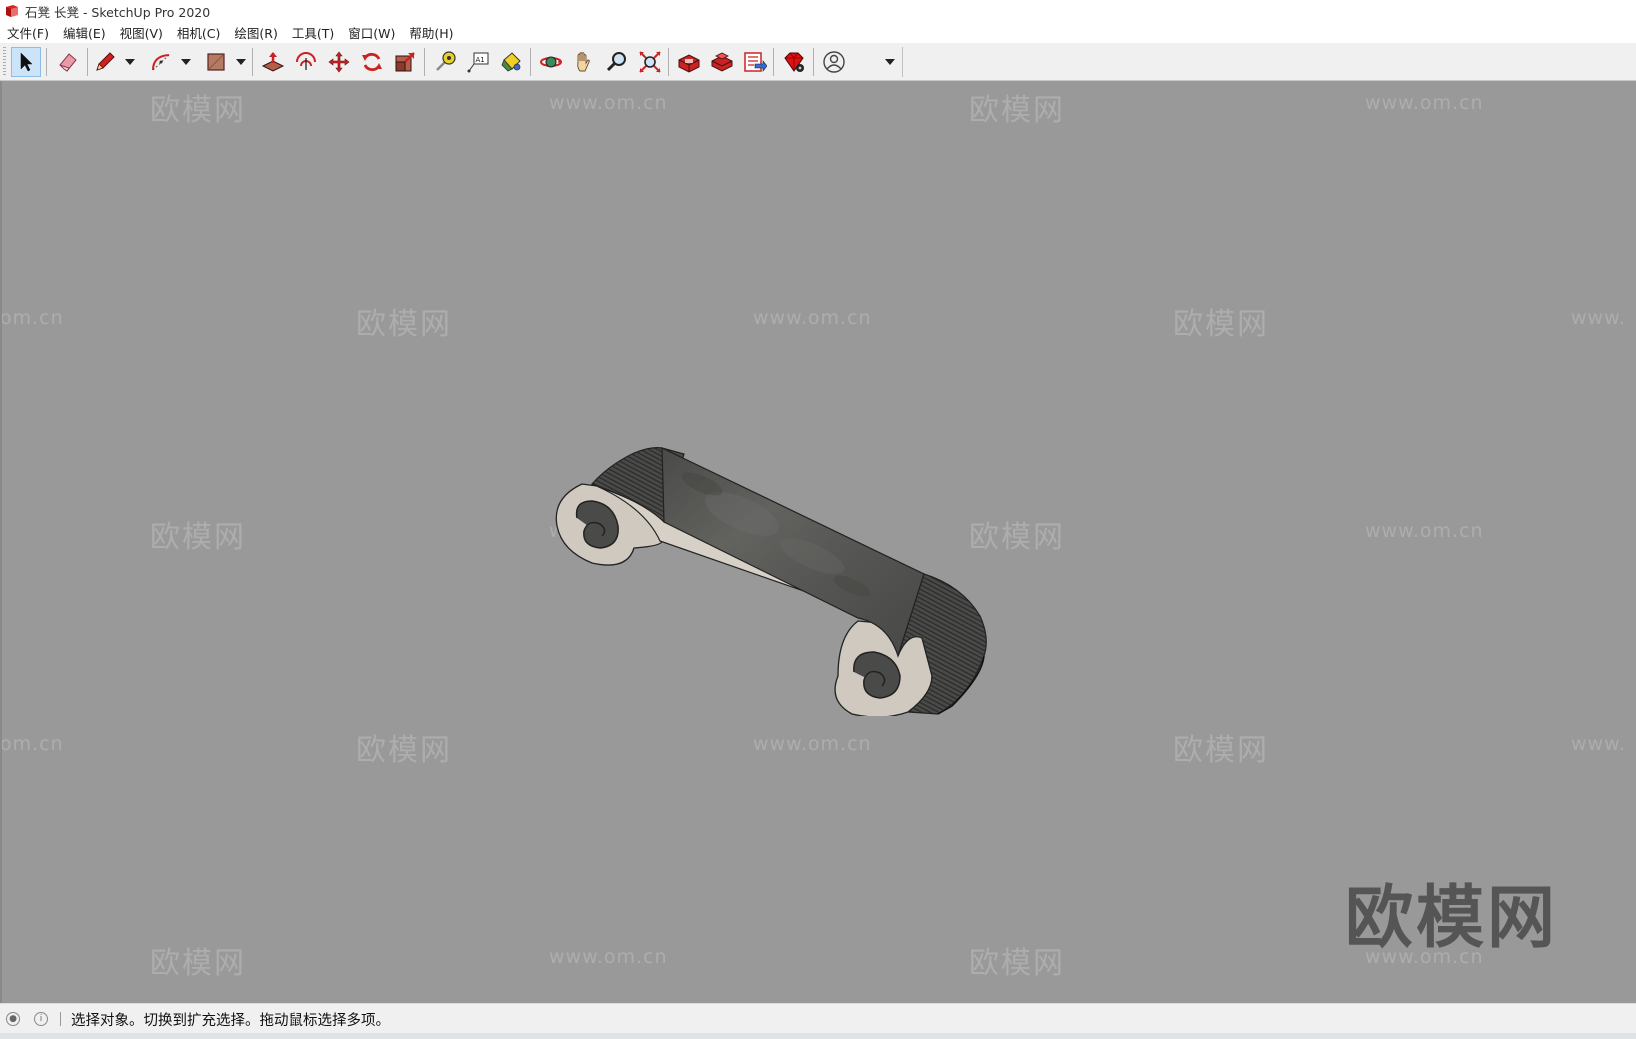  I want to click on line-tool, so click(105, 62).